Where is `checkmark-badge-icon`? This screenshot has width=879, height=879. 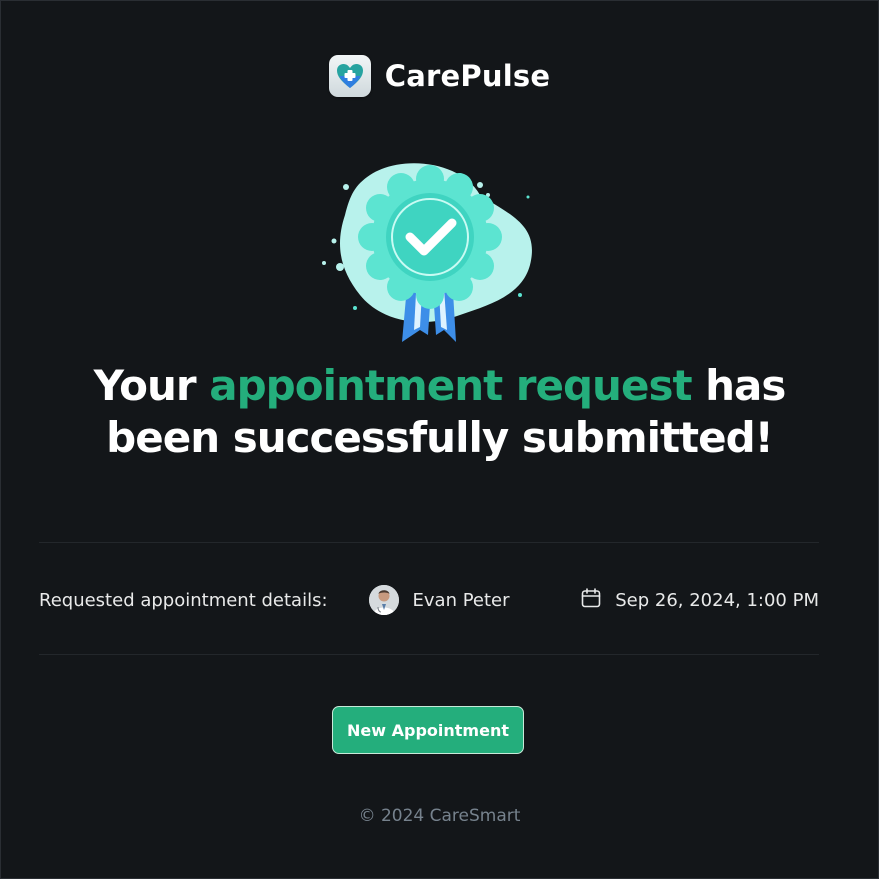
checkmark-badge-icon is located at coordinates (430, 255).